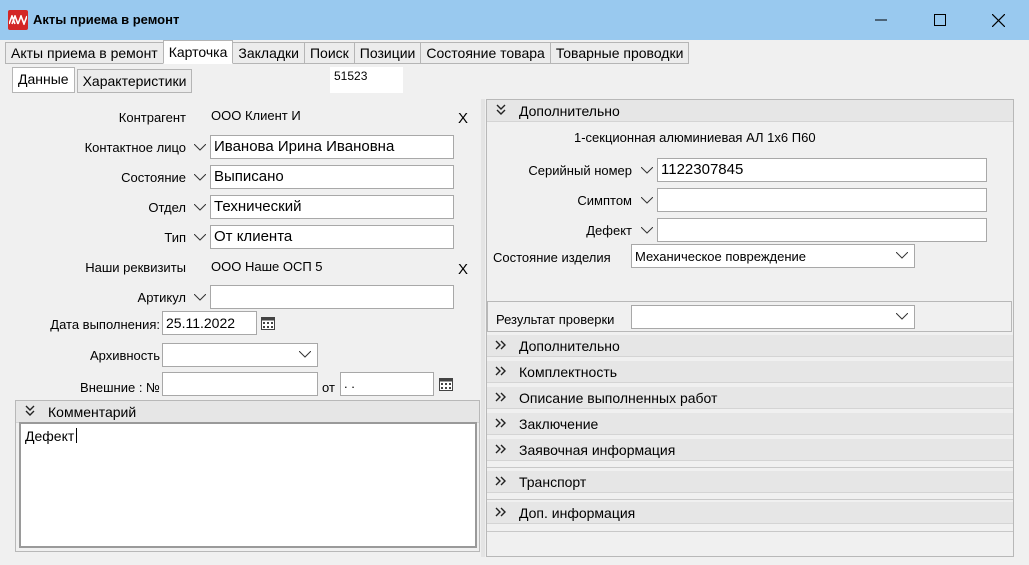 The image size is (1029, 565). What do you see at coordinates (552, 257) in the screenshot?
I see `product-state-label: Состояние изделия` at bounding box center [552, 257].